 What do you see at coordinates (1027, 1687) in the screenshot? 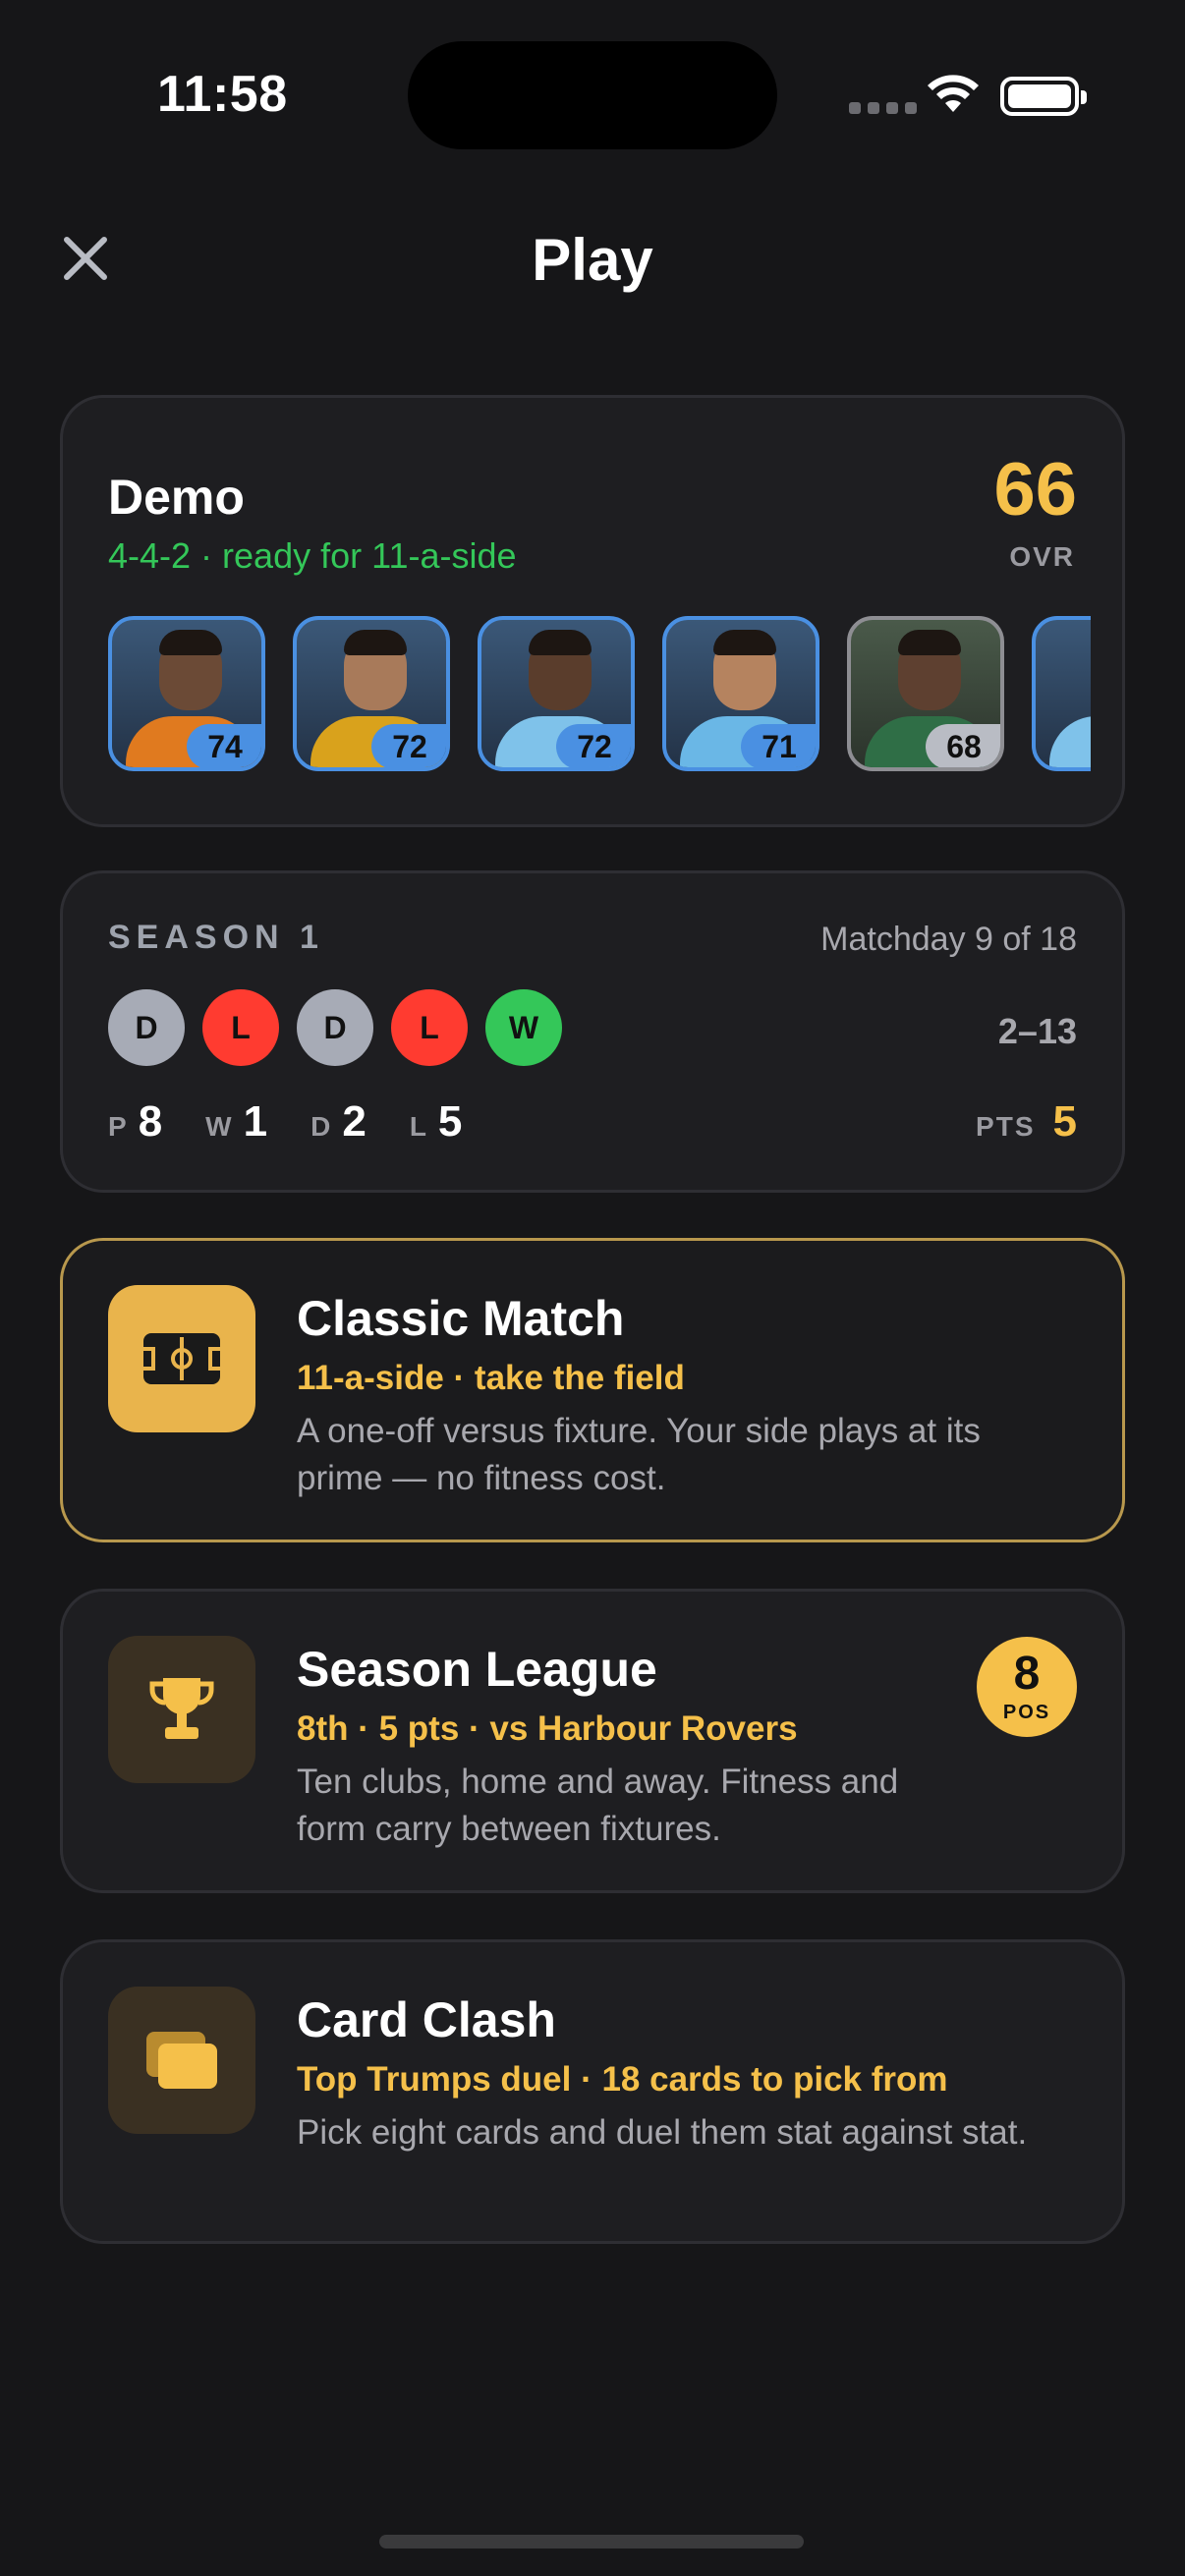
I see `league-position-badge: 8 POS` at bounding box center [1027, 1687].